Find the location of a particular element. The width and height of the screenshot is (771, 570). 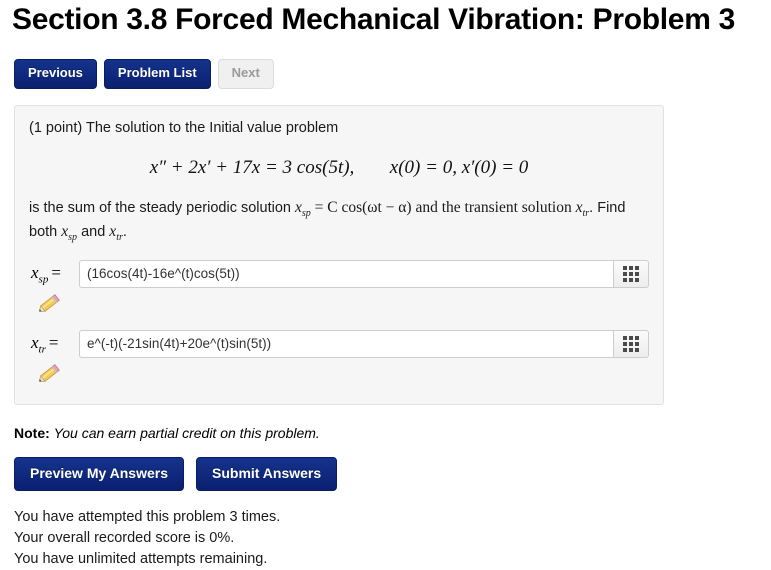

inline-var-xtr-2: xtr is located at coordinates (116, 233).